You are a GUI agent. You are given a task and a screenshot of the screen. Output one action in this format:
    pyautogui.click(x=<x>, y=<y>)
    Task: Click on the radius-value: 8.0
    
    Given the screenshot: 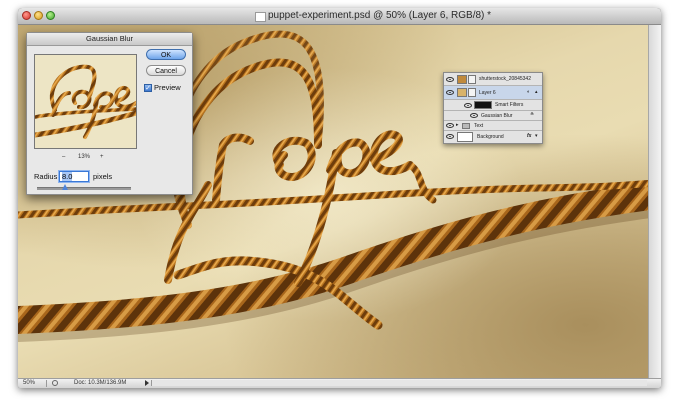 What is the action you would take?
    pyautogui.click(x=67, y=176)
    